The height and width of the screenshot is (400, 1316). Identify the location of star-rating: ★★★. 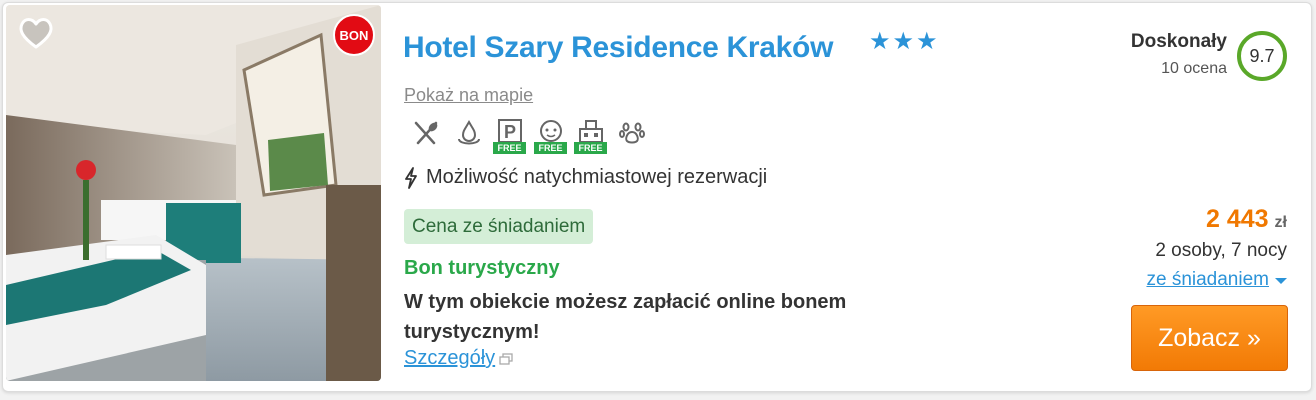
(904, 41).